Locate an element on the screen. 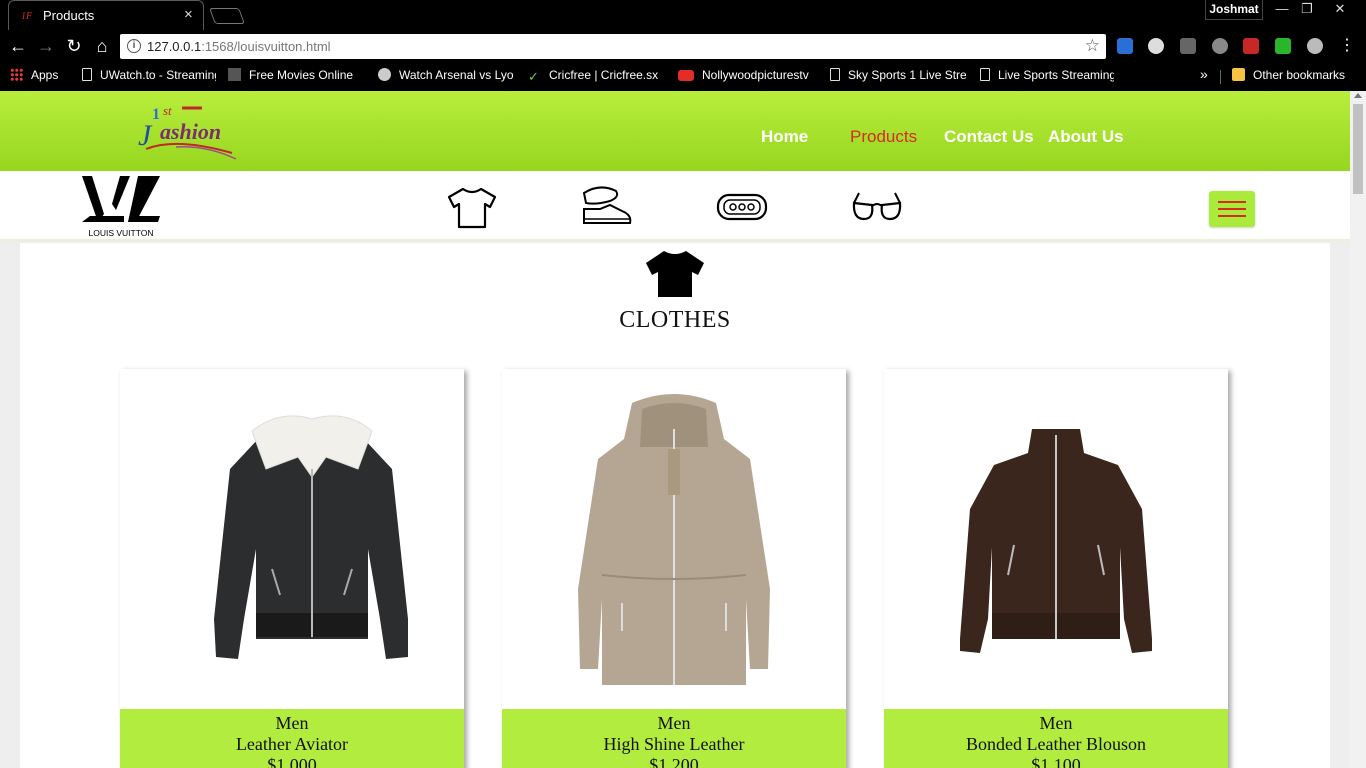 The image size is (1366, 768). menu-icon: ⋮ is located at coordinates (1347, 46).